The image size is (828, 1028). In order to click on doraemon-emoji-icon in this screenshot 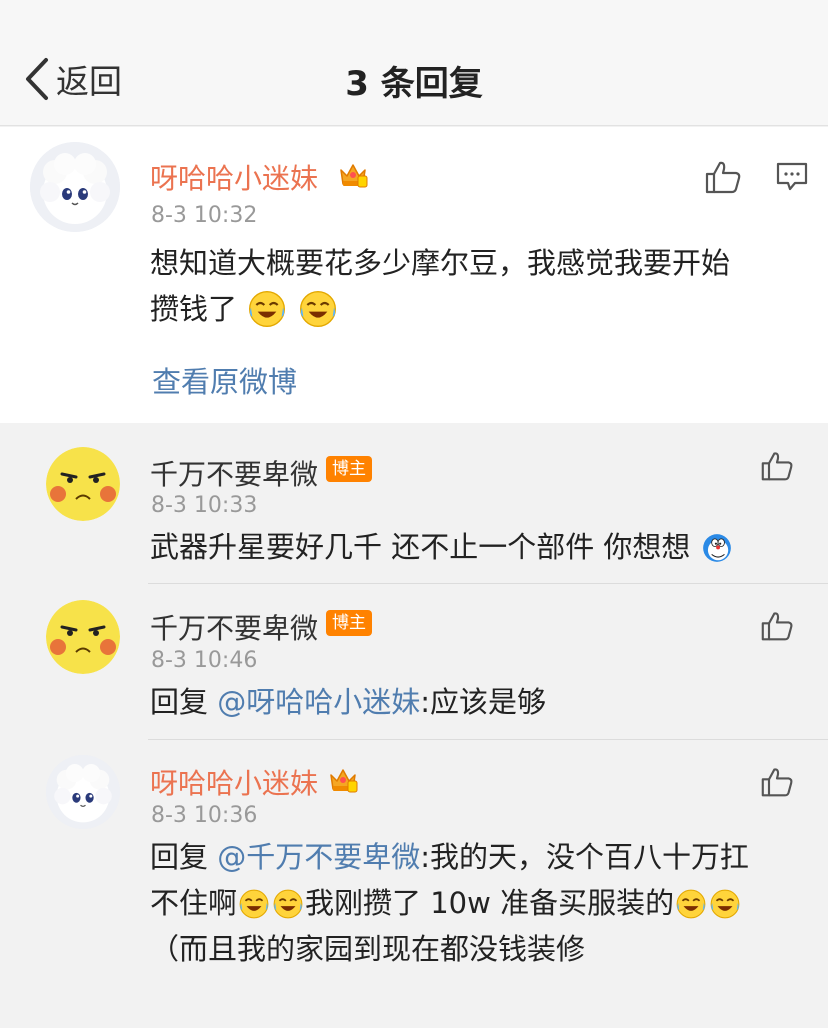, I will do `click(716, 548)`.